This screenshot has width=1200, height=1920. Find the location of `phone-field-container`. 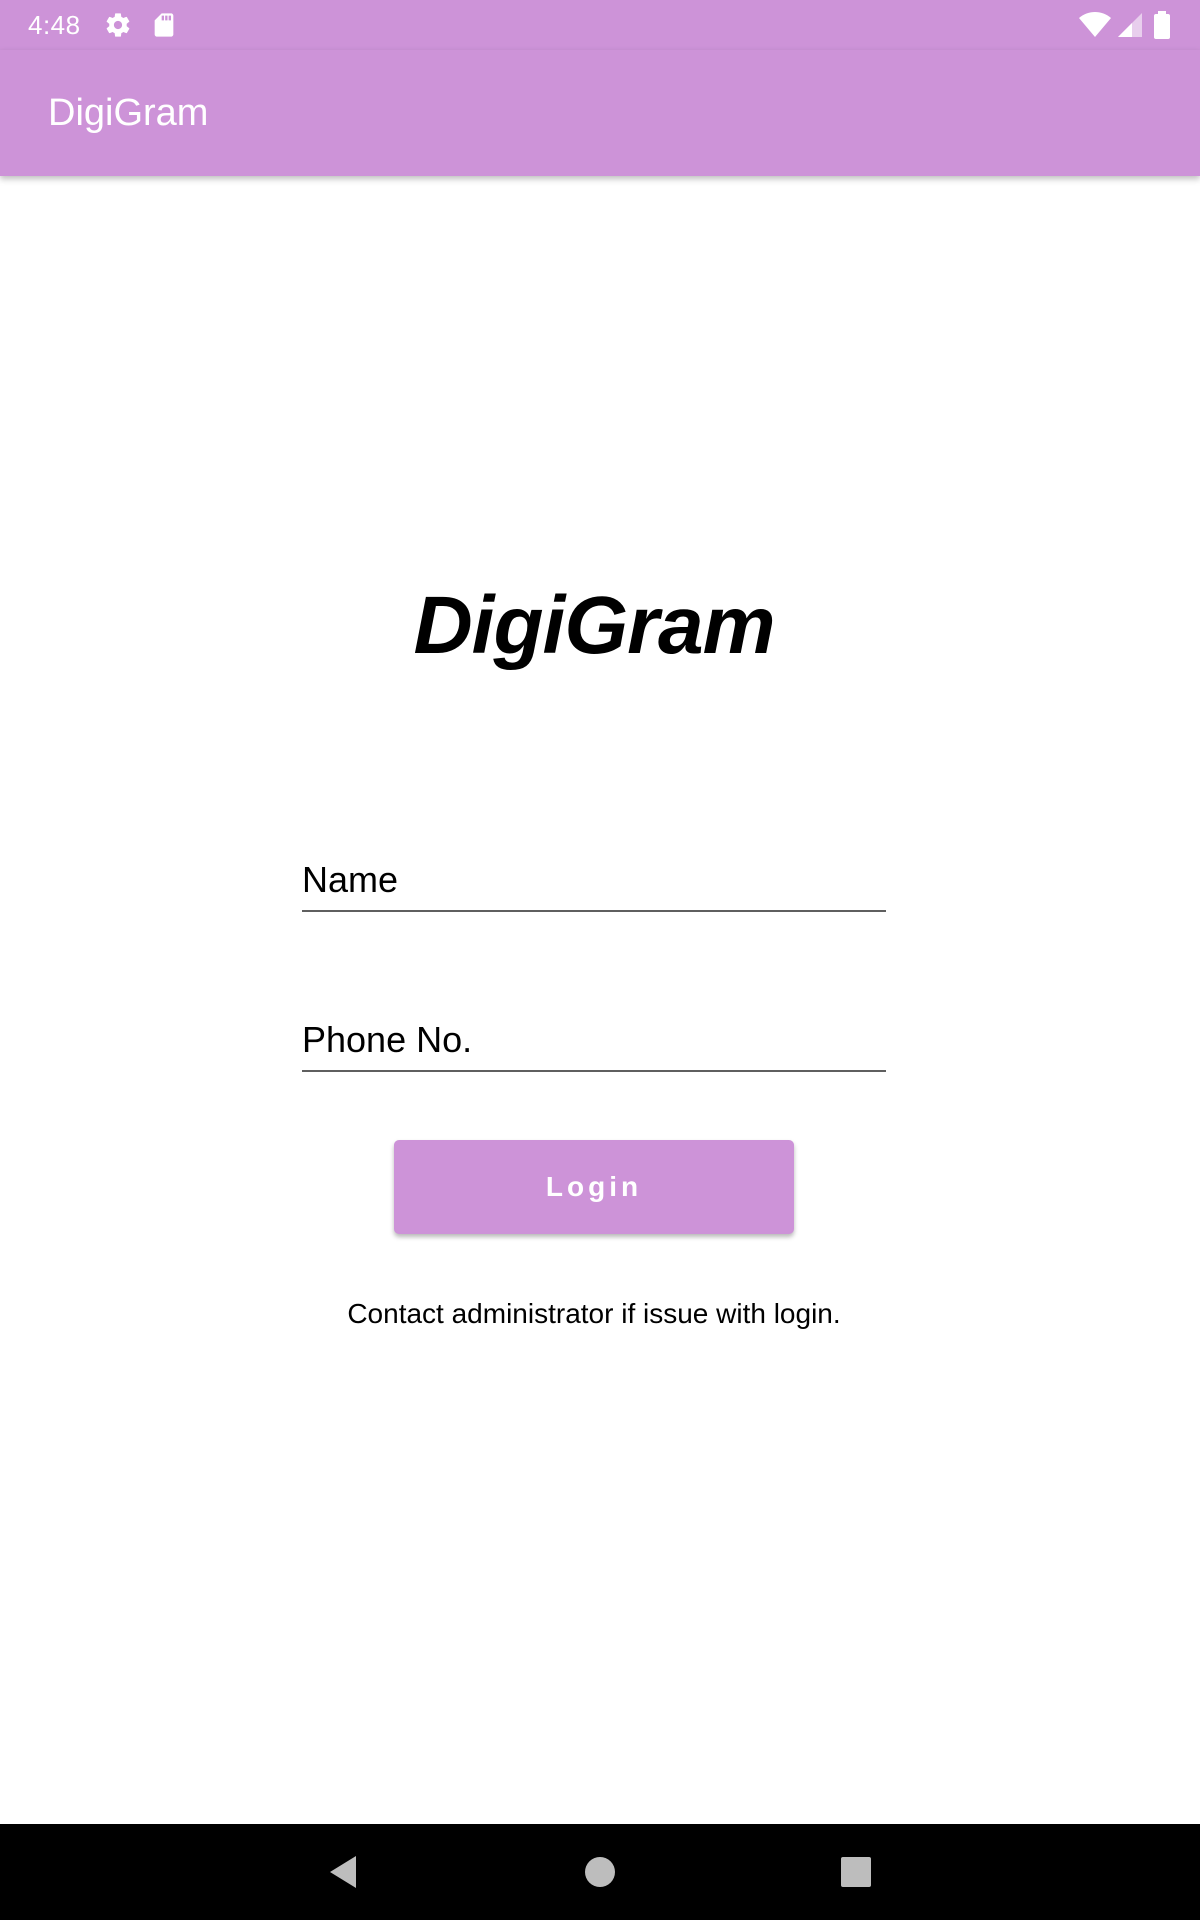

phone-field-container is located at coordinates (594, 1031).